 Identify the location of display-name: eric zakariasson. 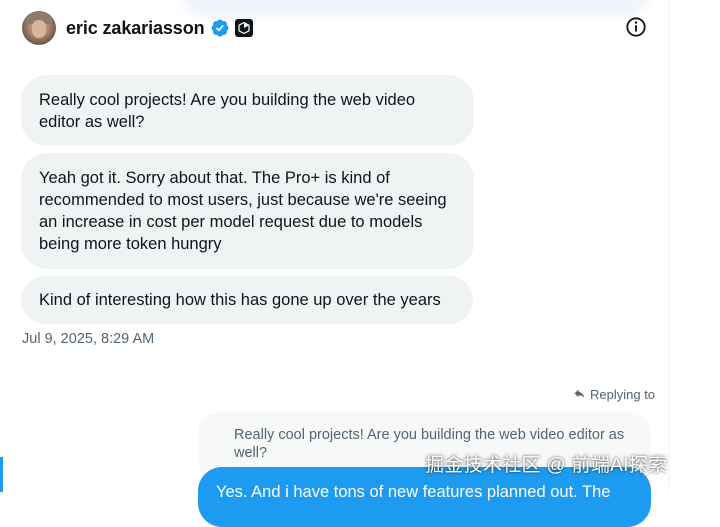
(135, 28).